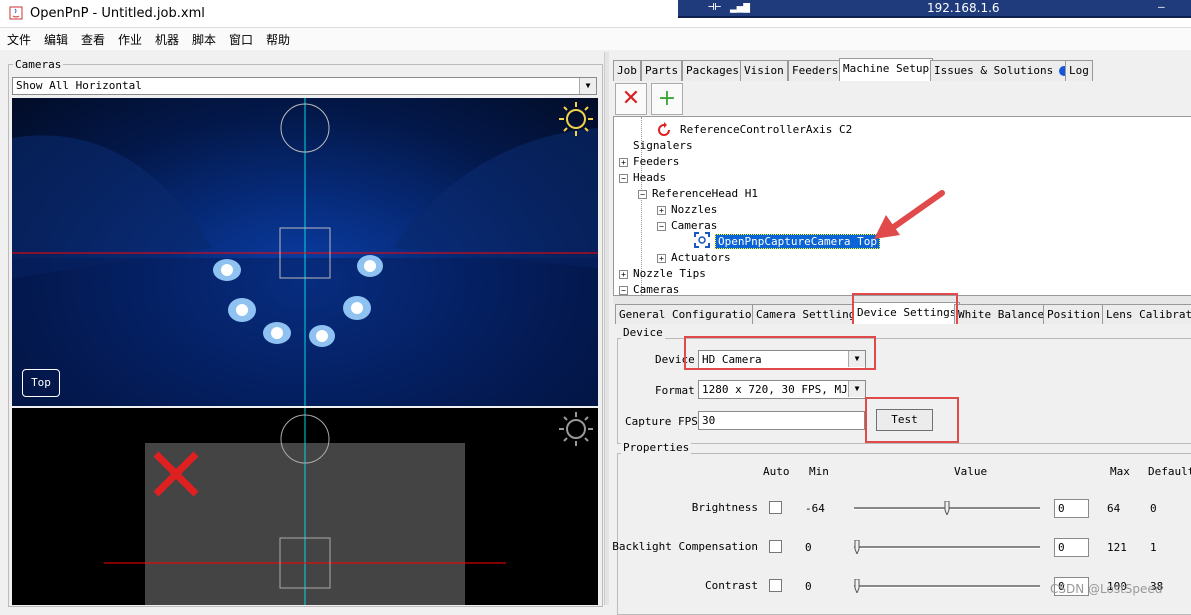  I want to click on window-title: OpenPnP - Untitled.job.xml, so click(117, 13).